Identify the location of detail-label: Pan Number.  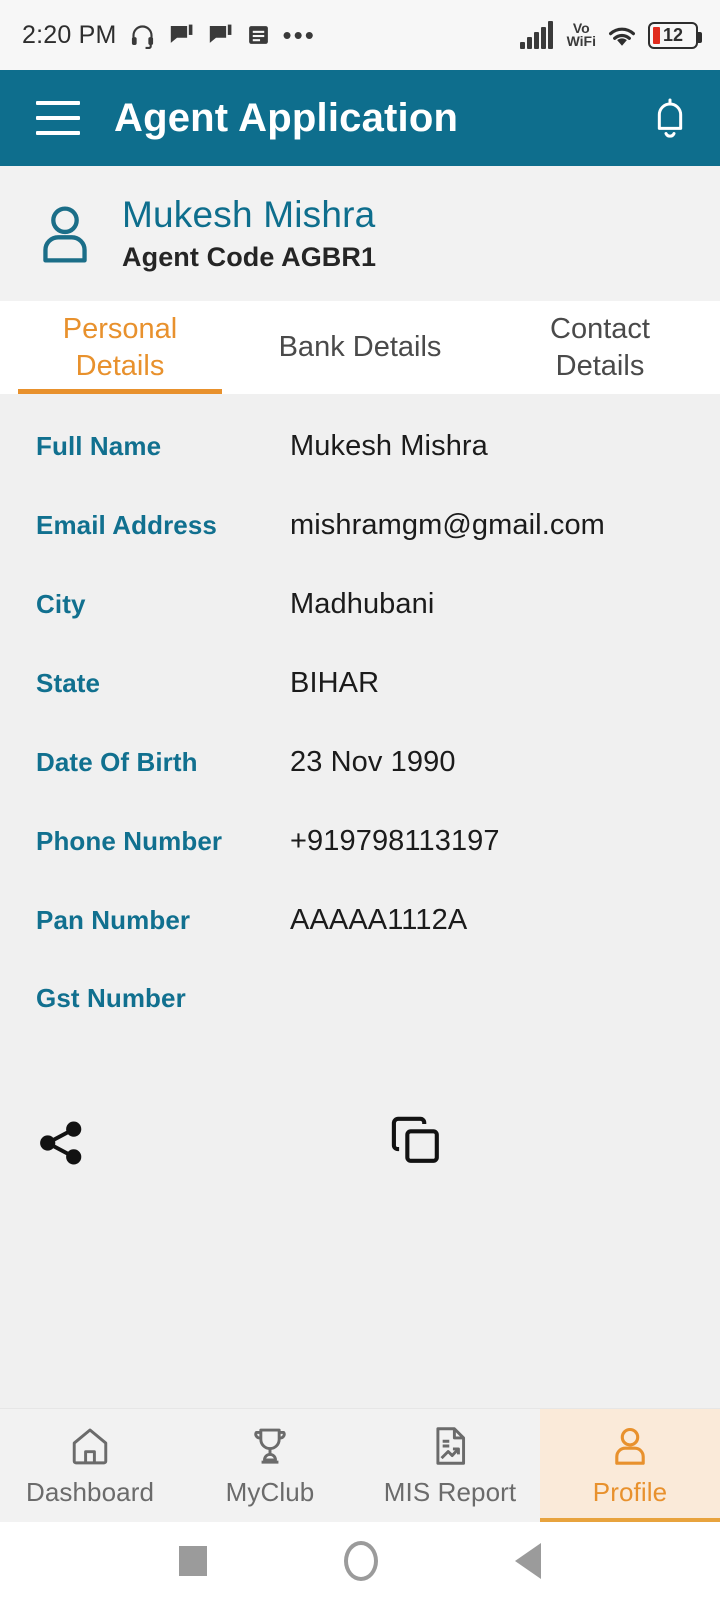
(113, 920).